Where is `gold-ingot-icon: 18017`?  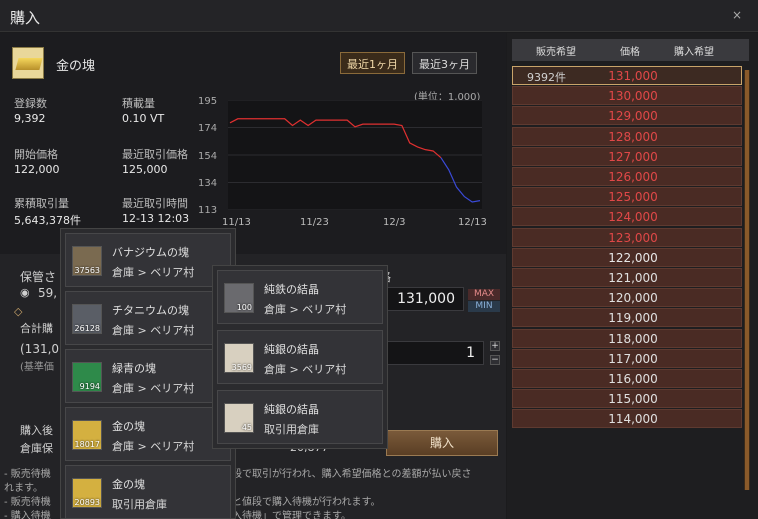 gold-ingot-icon: 18017 is located at coordinates (87, 435).